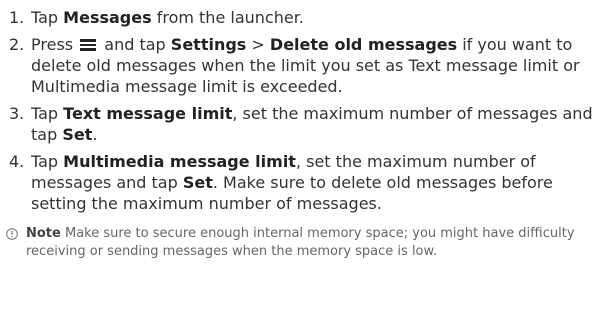 The width and height of the screenshot is (616, 329). Describe the element at coordinates (88, 45) in the screenshot. I see `menu-icon` at that location.